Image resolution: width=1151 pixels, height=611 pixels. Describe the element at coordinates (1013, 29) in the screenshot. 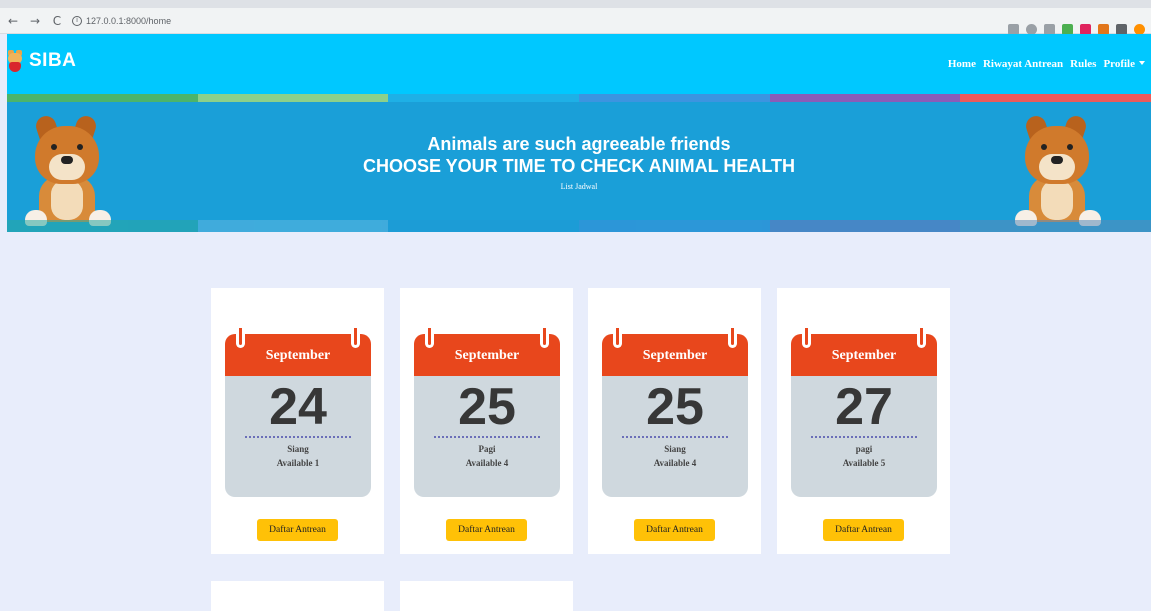

I see `translate-icon` at that location.